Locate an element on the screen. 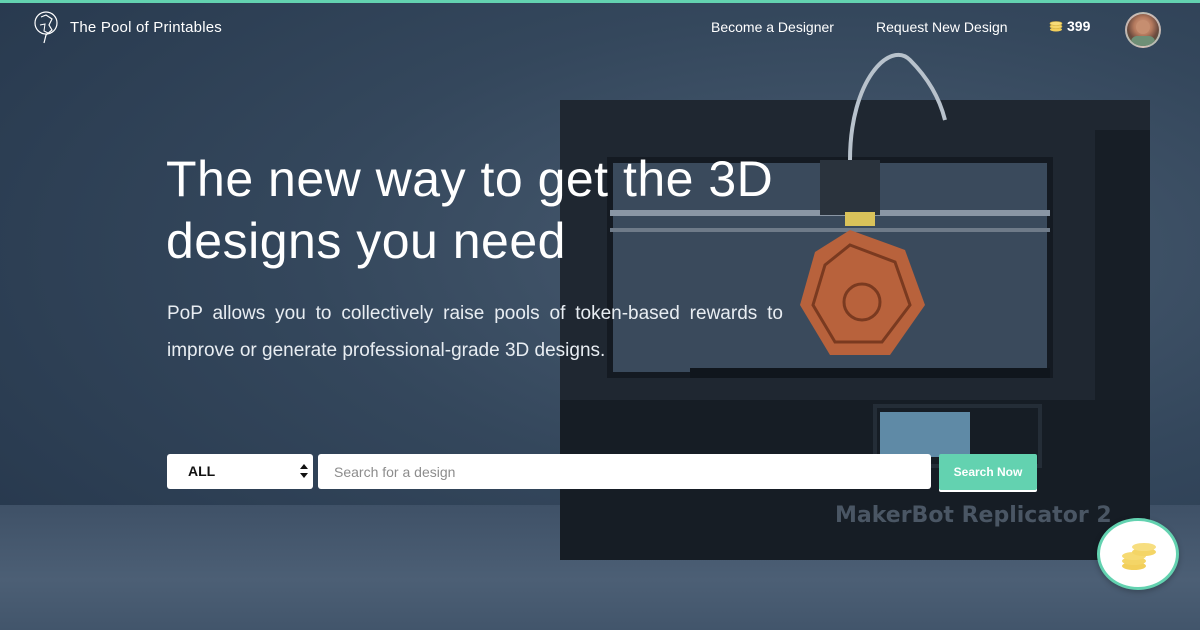 This screenshot has width=1200, height=630. coins-icon is located at coordinates (1056, 26).